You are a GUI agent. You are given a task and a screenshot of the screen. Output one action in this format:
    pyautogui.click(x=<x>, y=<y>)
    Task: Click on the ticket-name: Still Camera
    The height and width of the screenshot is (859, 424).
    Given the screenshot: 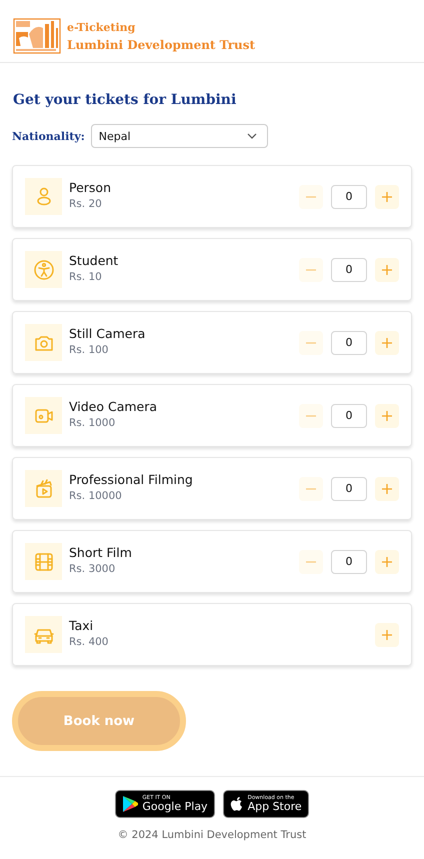 What is the action you would take?
    pyautogui.click(x=107, y=333)
    